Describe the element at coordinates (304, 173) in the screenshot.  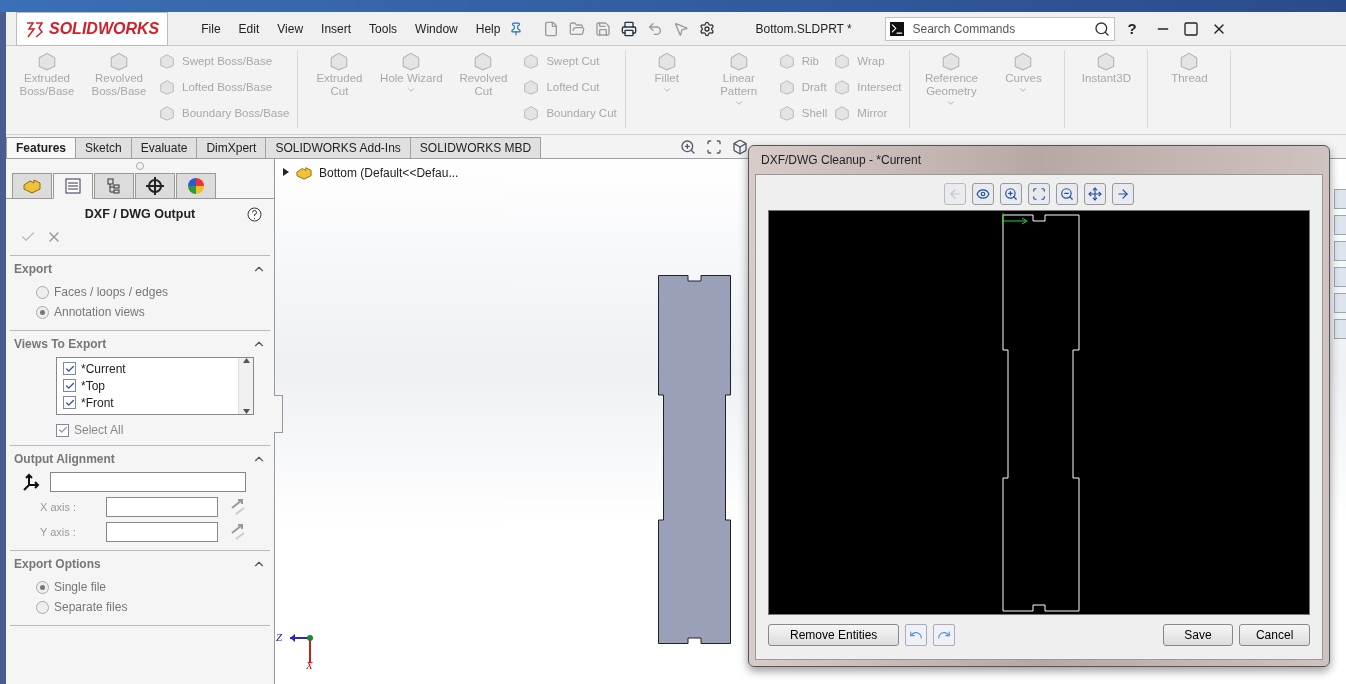
I see `part-icon` at that location.